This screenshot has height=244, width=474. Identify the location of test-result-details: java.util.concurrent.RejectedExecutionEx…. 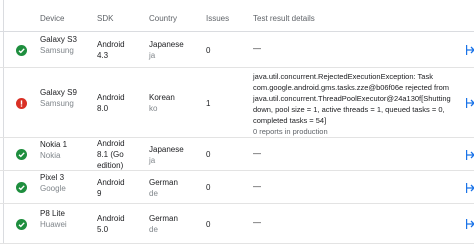
(355, 104).